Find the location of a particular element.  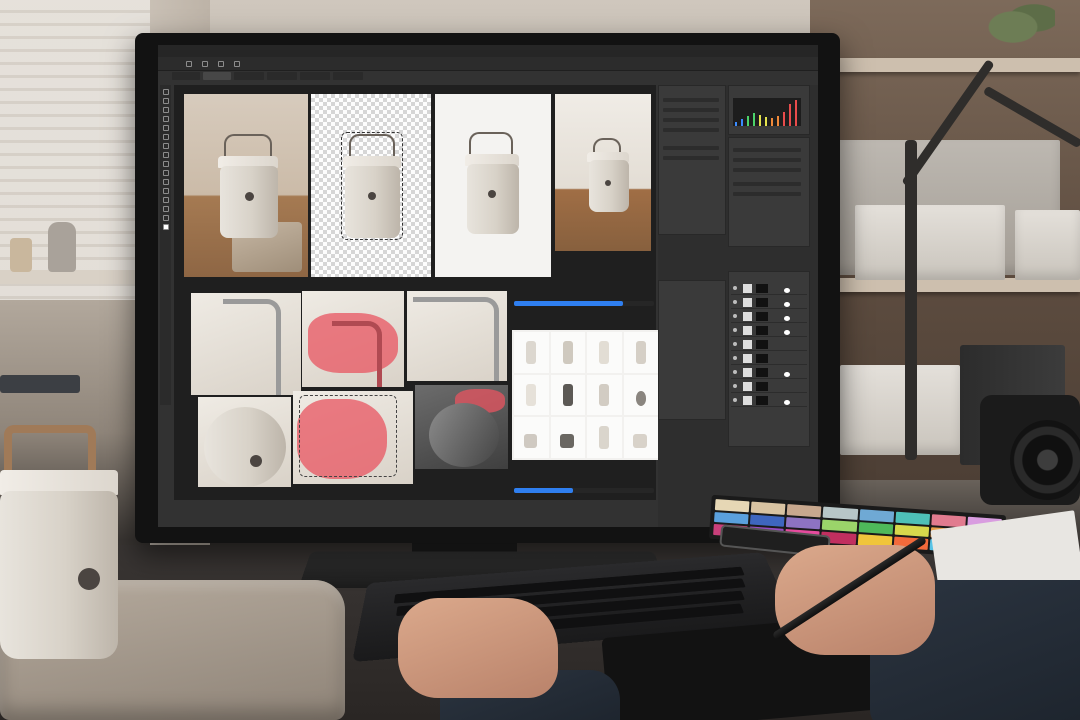

hand-left is located at coordinates (478, 648).